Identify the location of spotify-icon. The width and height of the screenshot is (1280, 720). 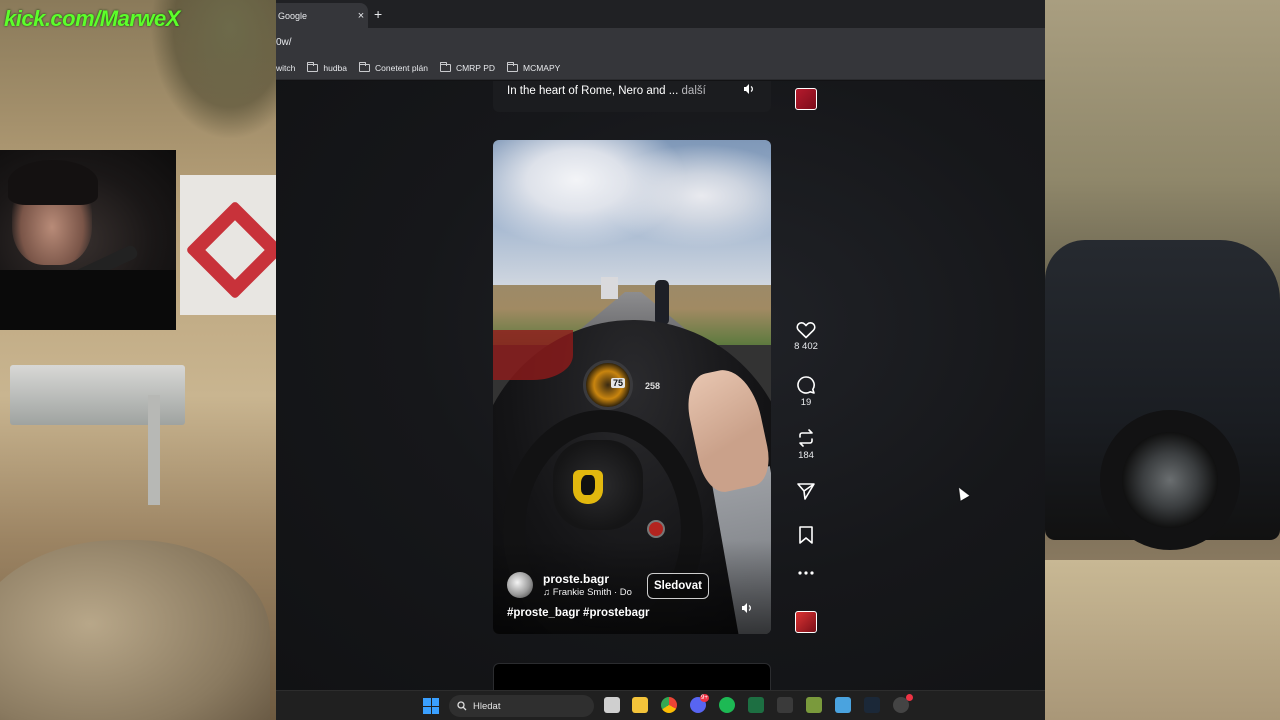
(727, 705).